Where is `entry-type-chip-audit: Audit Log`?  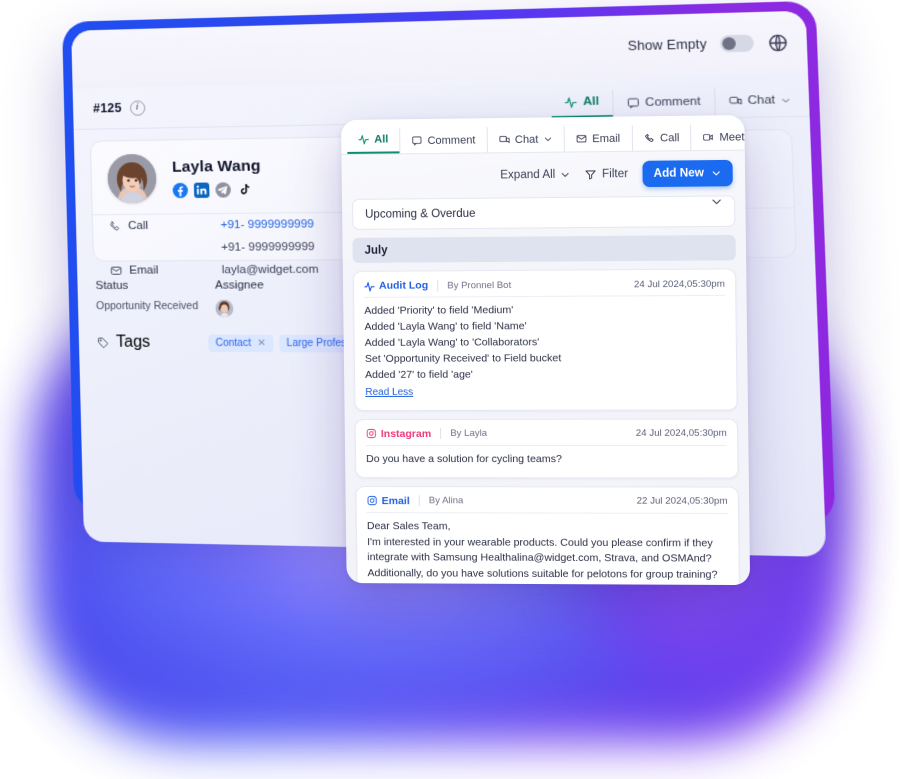 entry-type-chip-audit: Audit Log is located at coordinates (400, 285).